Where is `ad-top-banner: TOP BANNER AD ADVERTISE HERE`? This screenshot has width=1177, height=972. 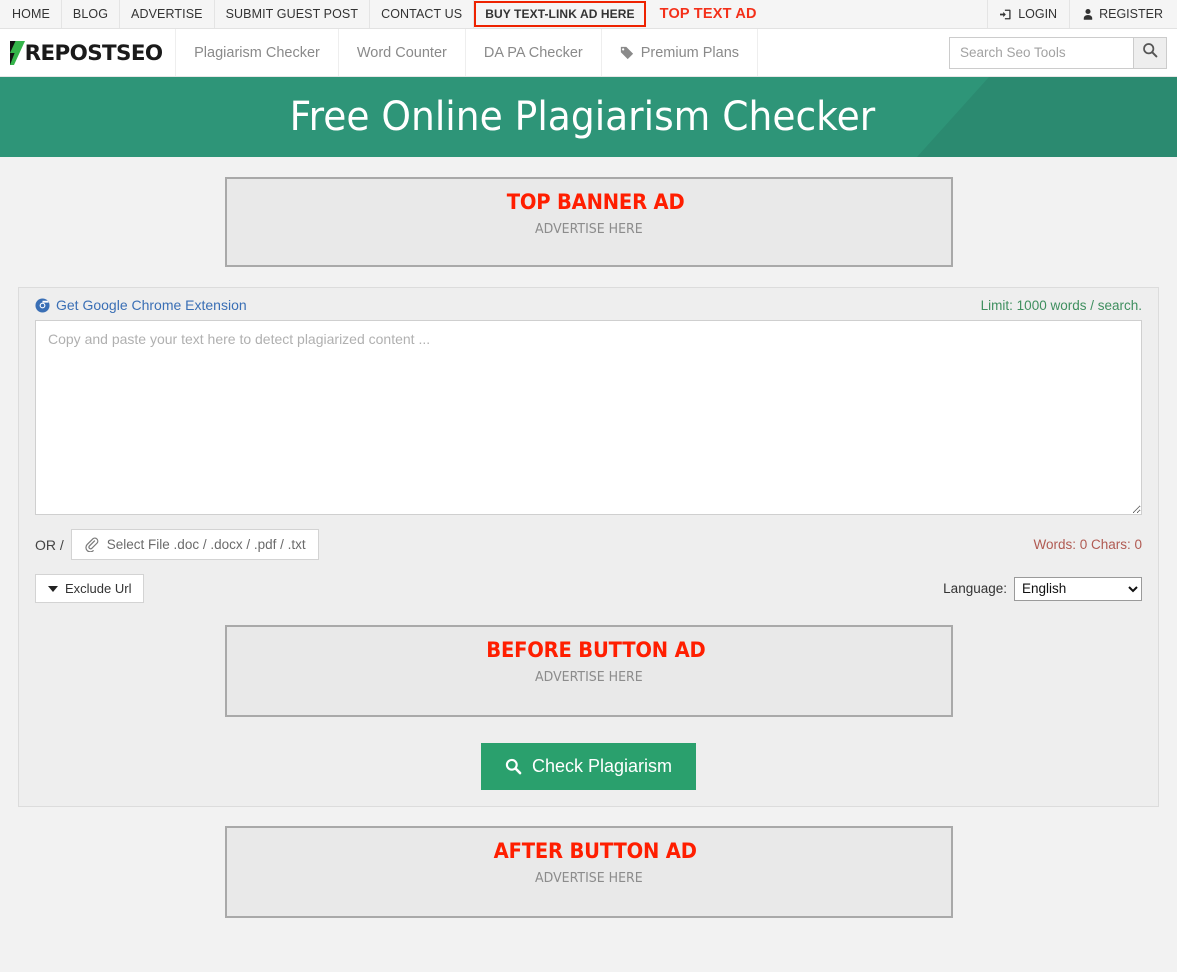 ad-top-banner: TOP BANNER AD ADVERTISE HERE is located at coordinates (588, 222).